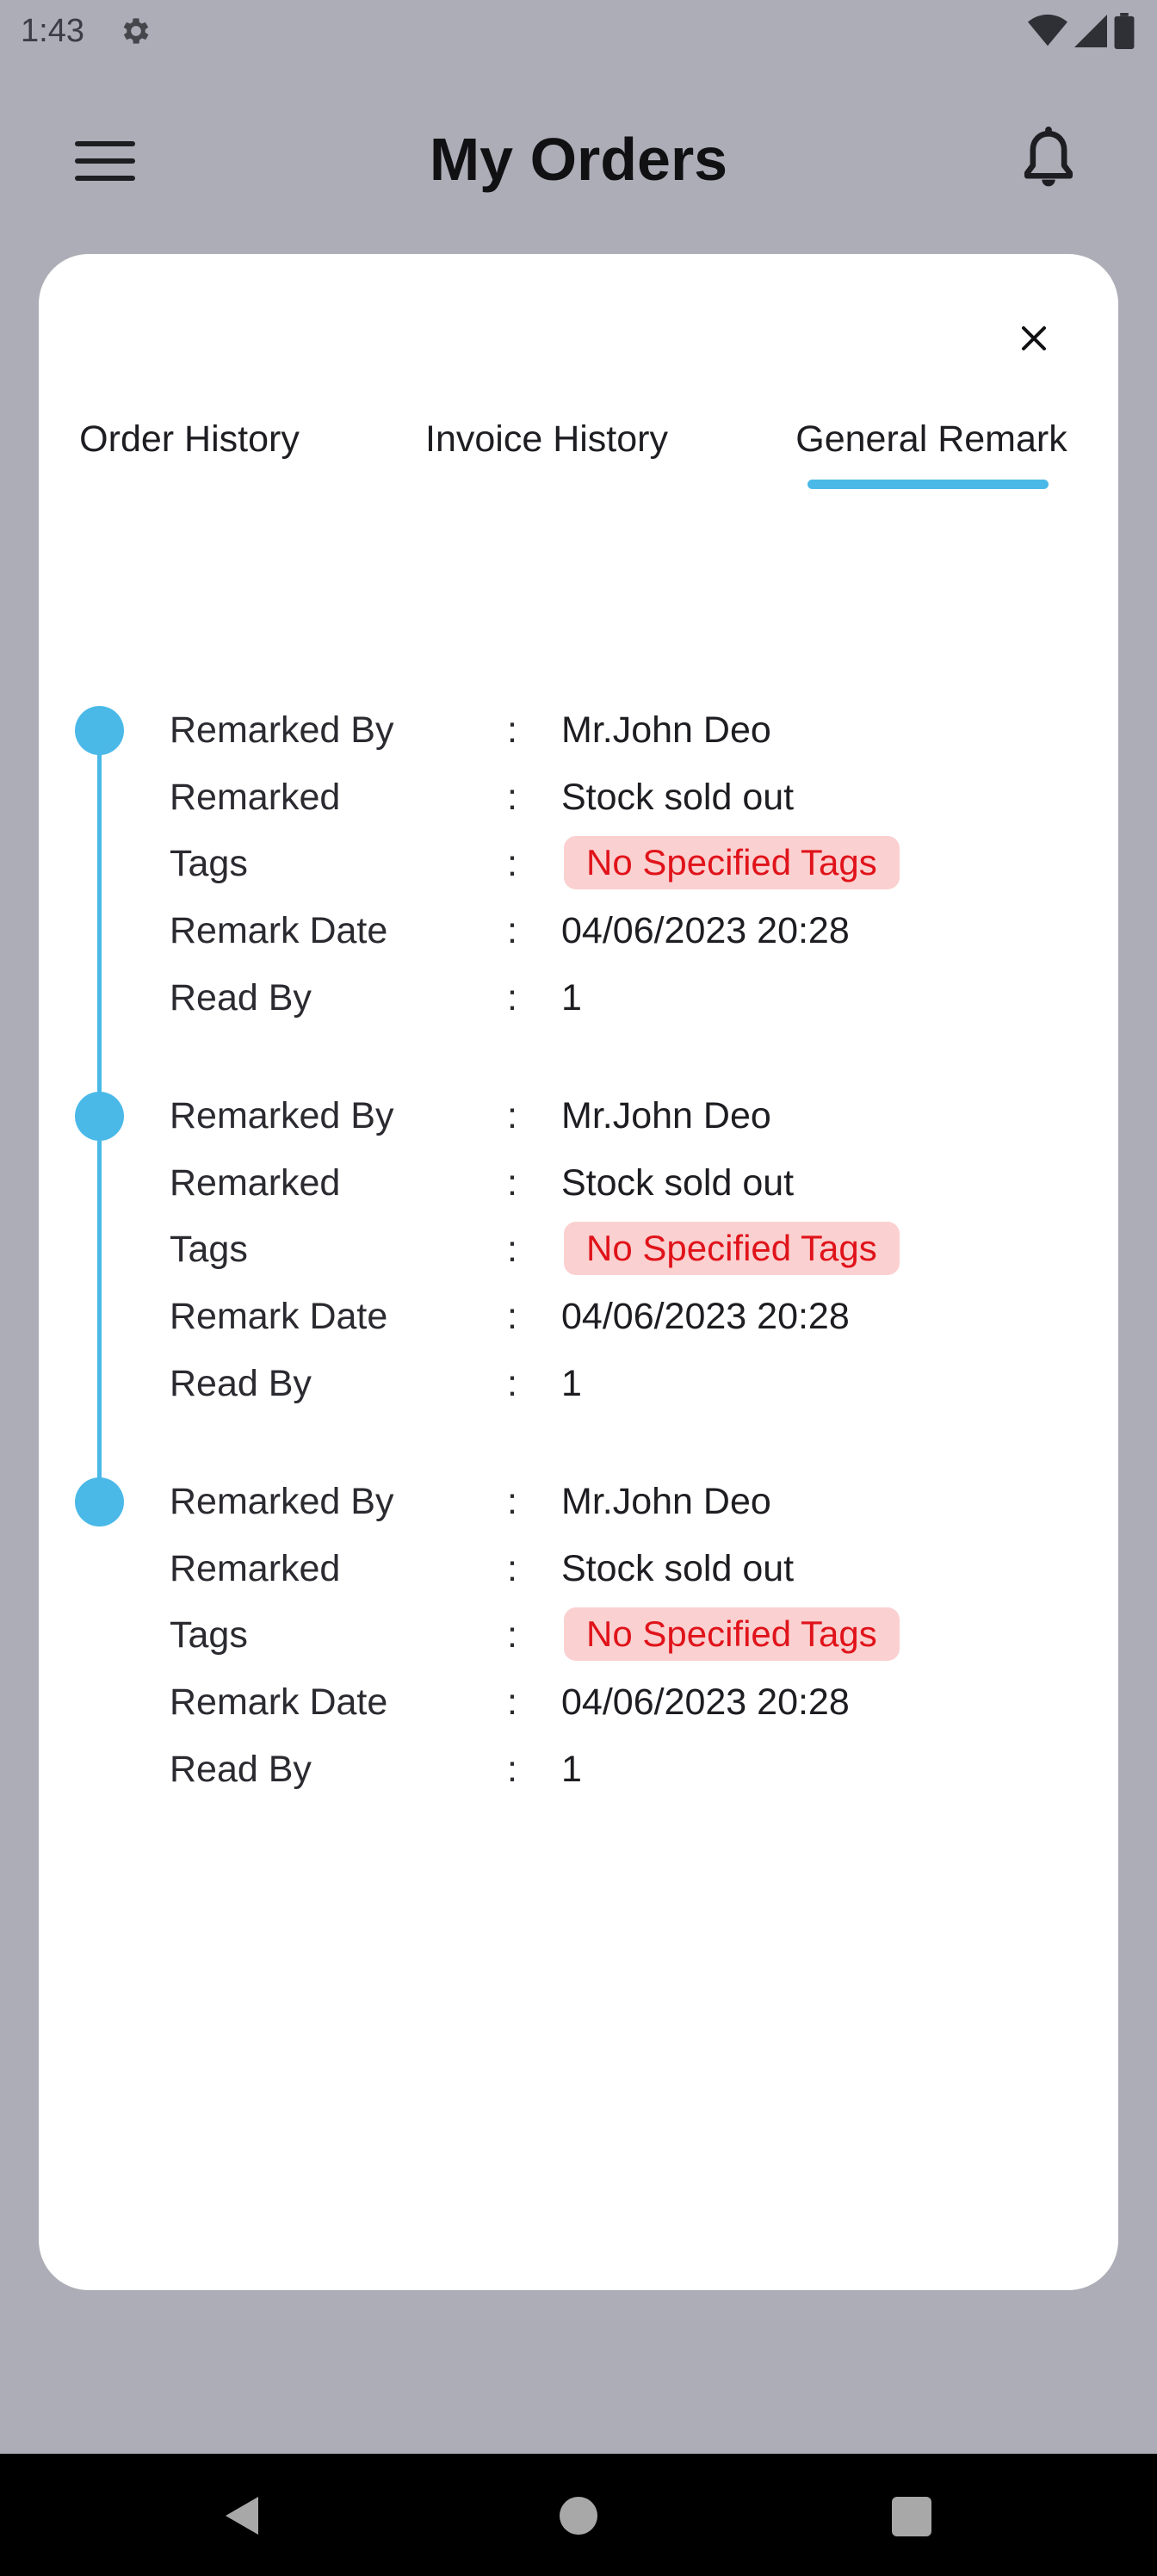 The width and height of the screenshot is (1157, 2576). I want to click on close-icon, so click(1034, 338).